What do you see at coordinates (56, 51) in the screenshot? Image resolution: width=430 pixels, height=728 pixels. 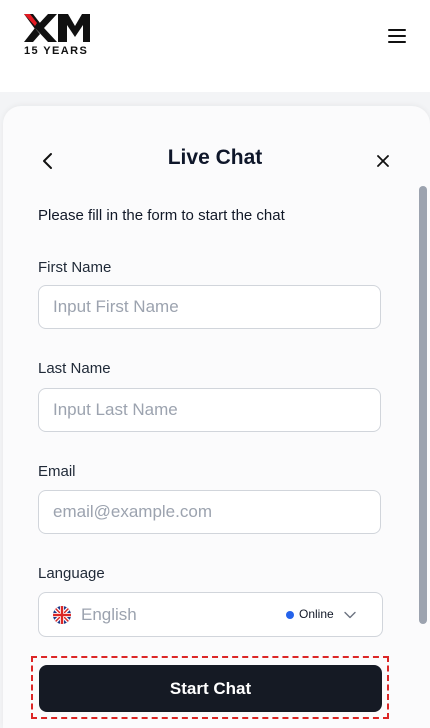 I see `logo-tagline: 15 YEARS` at bounding box center [56, 51].